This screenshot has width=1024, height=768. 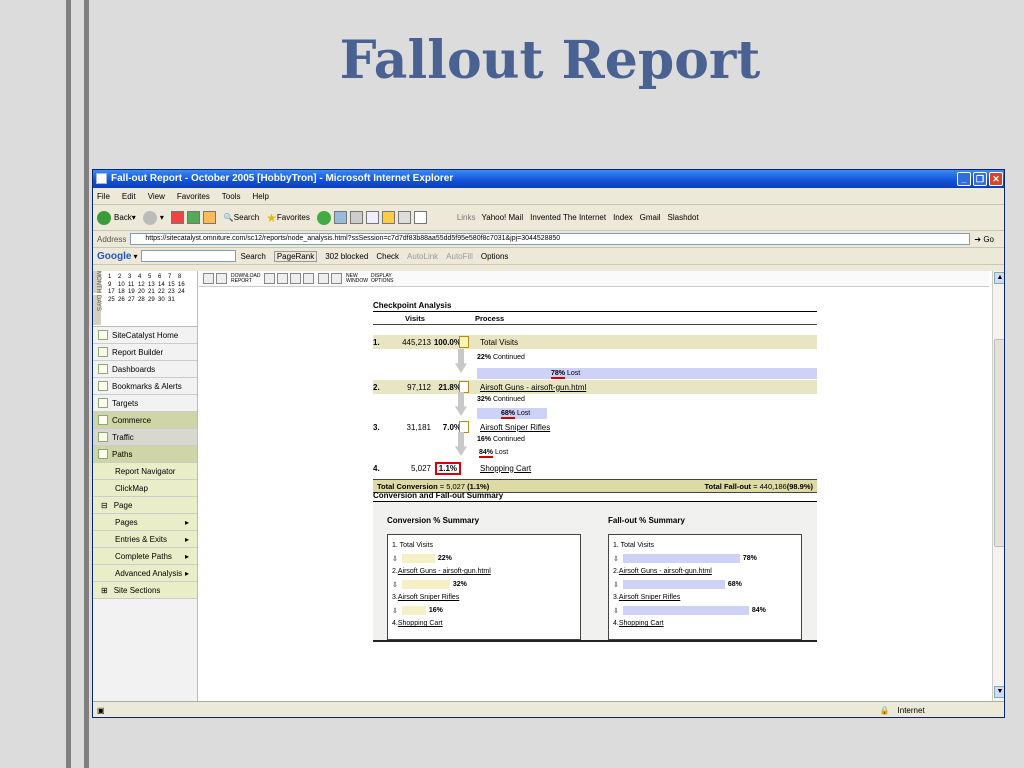 What do you see at coordinates (163, 278) in the screenshot?
I see `calendar-day: 6` at bounding box center [163, 278].